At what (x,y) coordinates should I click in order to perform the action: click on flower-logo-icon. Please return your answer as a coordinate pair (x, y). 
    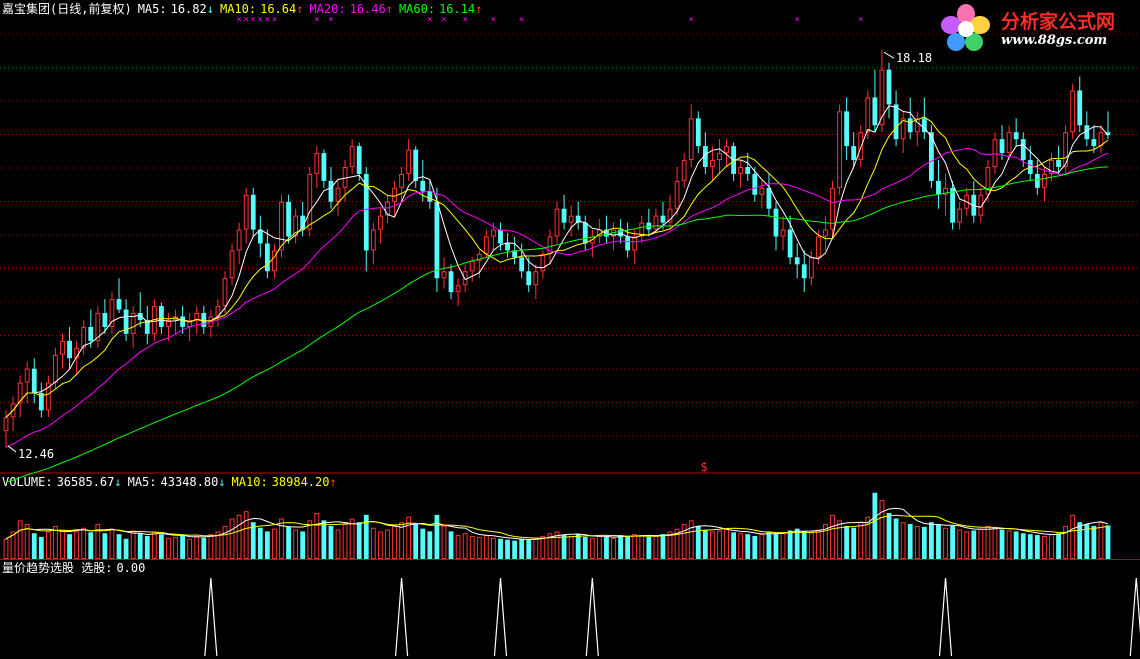
    Looking at the image, I should click on (965, 27).